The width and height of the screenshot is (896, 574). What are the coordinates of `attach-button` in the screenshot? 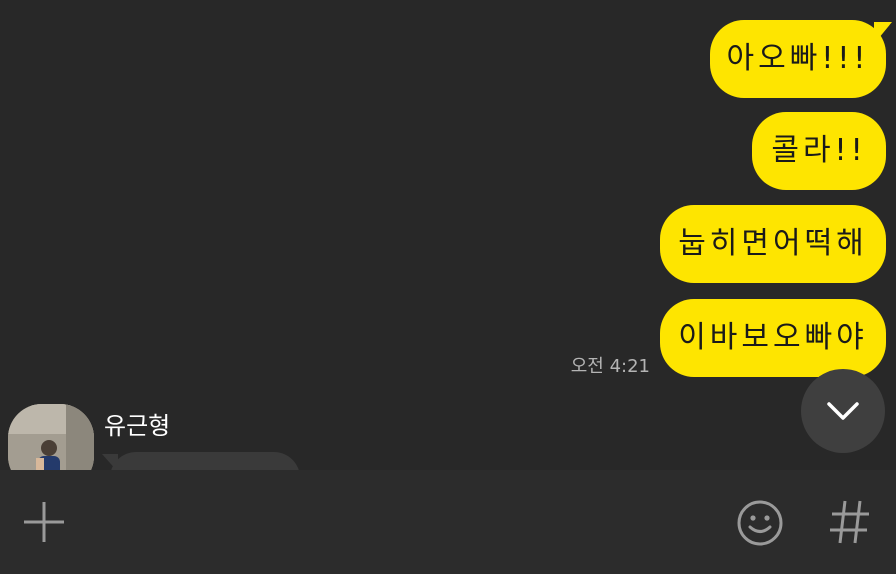 It's located at (44, 522).